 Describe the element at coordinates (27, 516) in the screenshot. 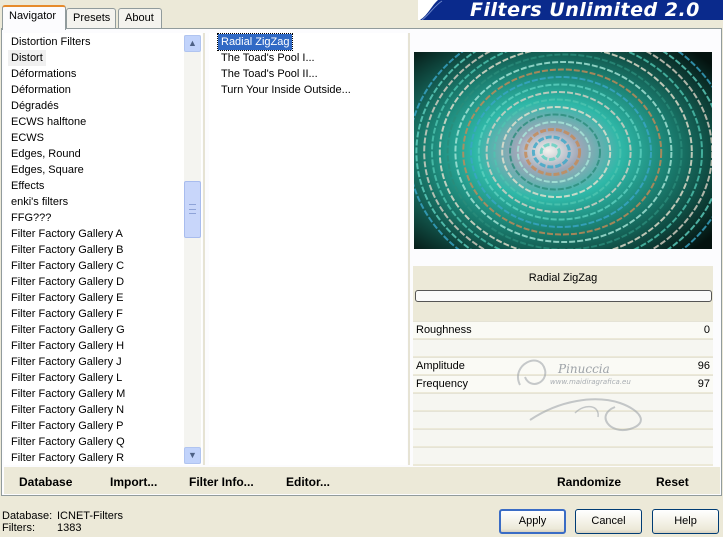

I see `database-label: Database:` at that location.